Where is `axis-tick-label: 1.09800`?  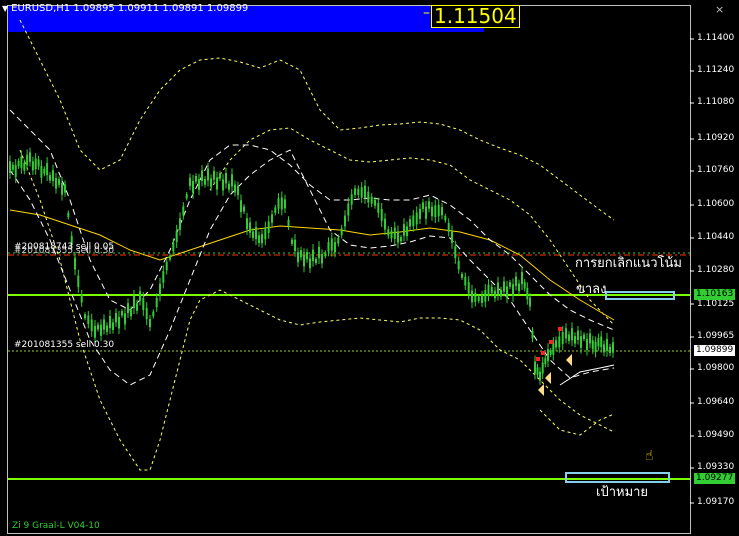 axis-tick-label: 1.09800 is located at coordinates (716, 368).